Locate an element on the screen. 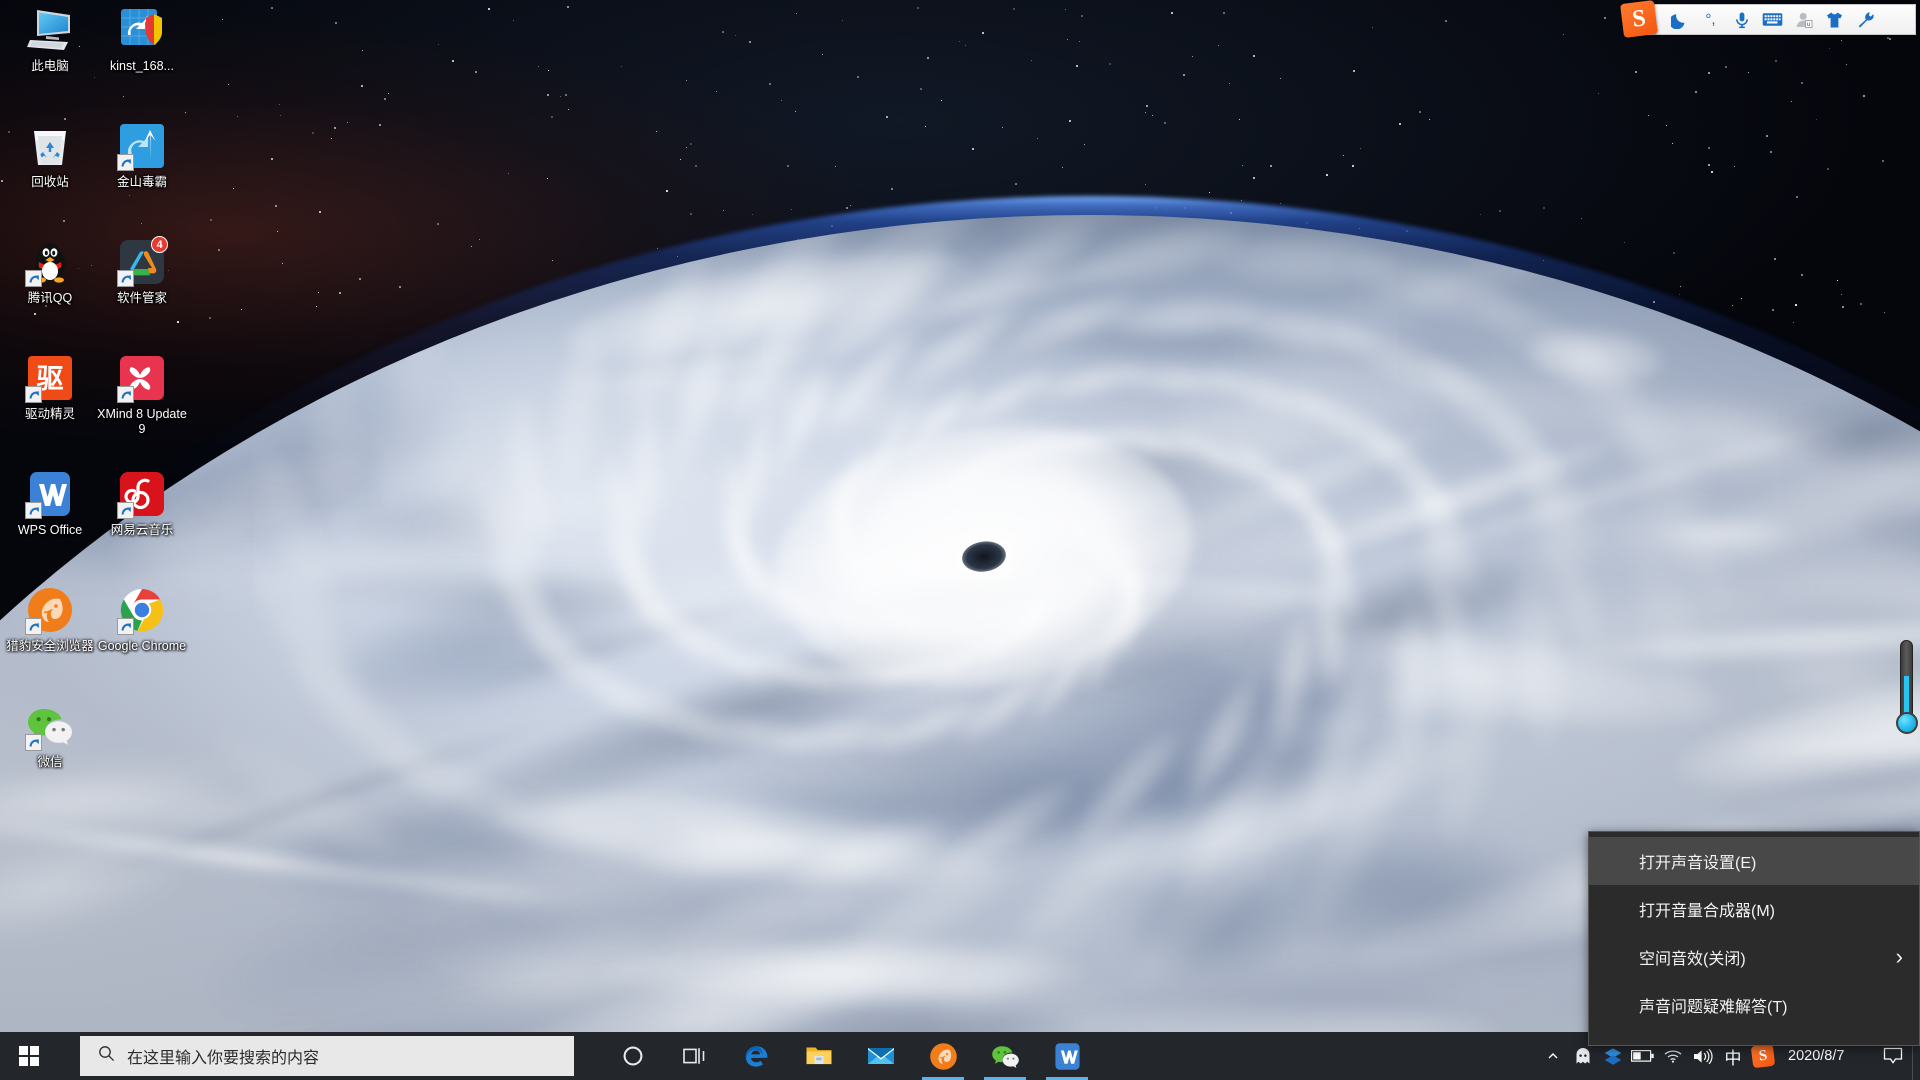 Image resolution: width=1920 pixels, height=1080 pixels. menu-item-label: 声音问题疑难解答(T) is located at coordinates (1713, 1007).